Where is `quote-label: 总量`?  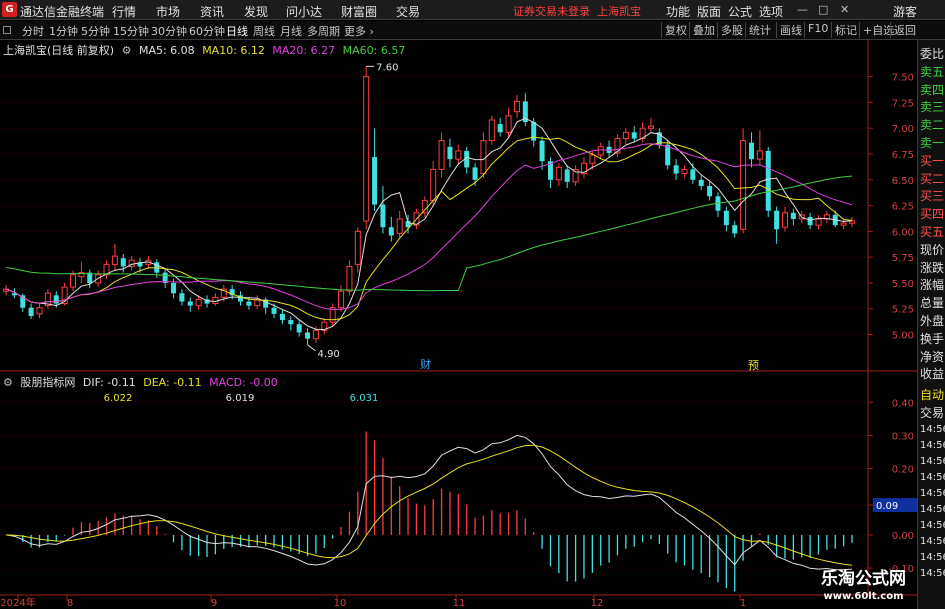
quote-label: 总量 is located at coordinates (932, 302).